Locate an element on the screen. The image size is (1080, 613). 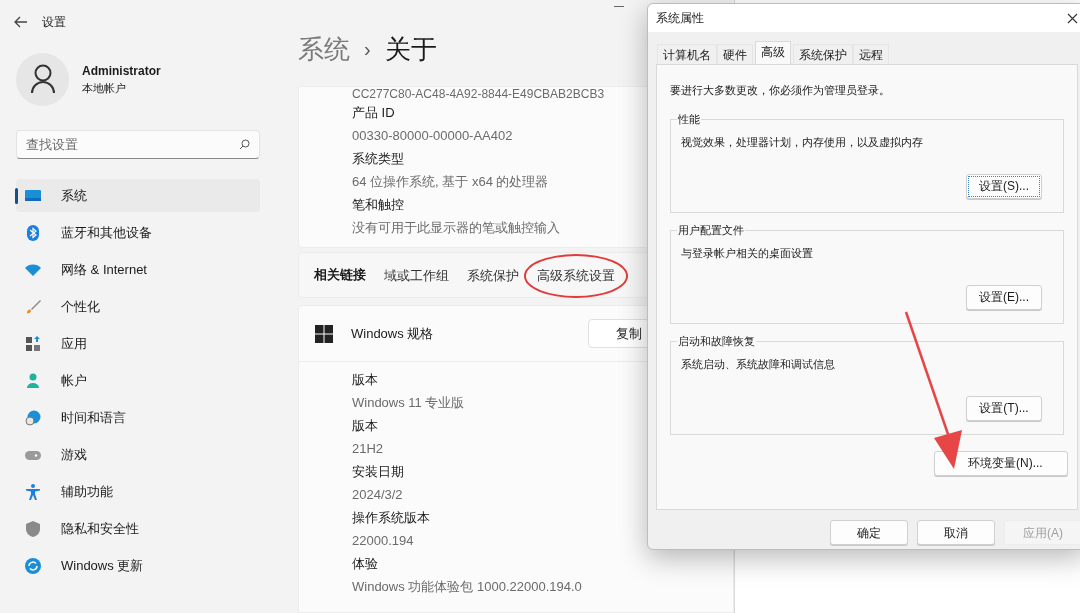
dialog-tab: 系统保护 is located at coordinates (823, 54).